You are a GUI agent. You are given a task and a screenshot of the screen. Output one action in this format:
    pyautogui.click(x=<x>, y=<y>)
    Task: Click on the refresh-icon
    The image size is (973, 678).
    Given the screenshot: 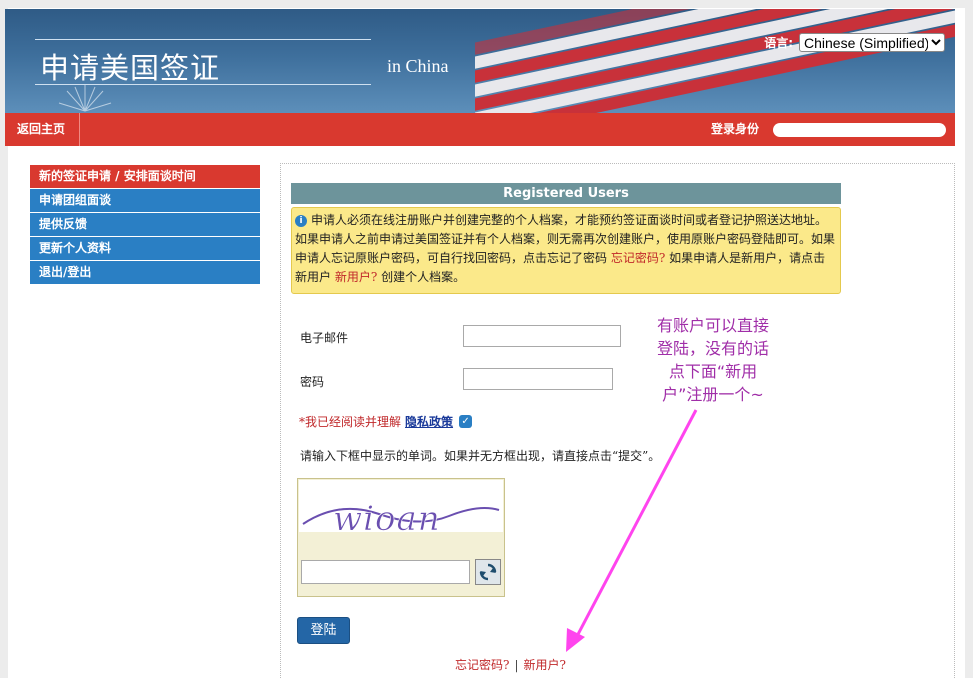 What is the action you would take?
    pyautogui.click(x=488, y=572)
    